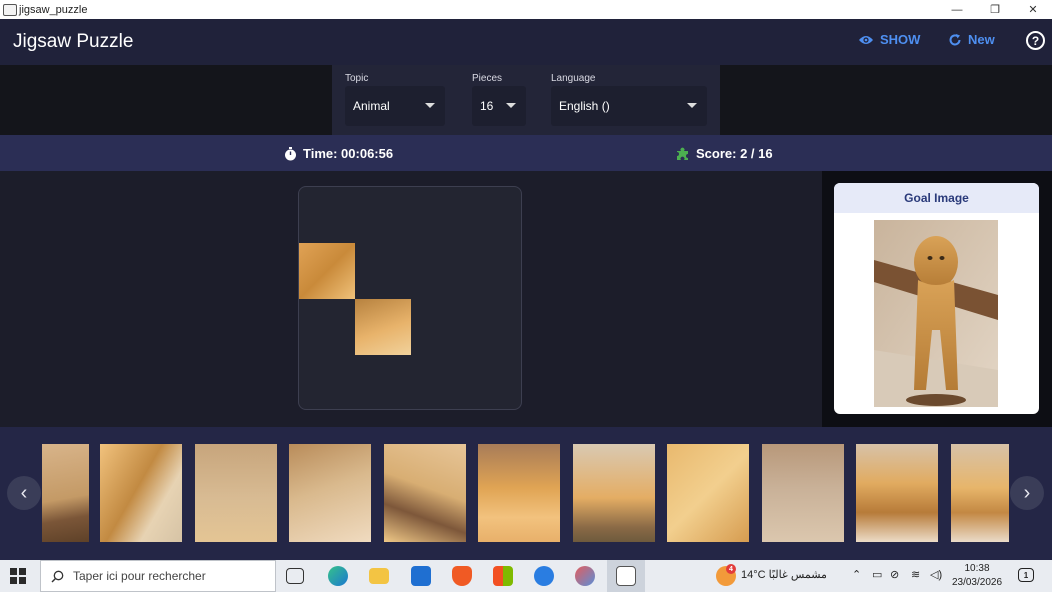  What do you see at coordinates (487, 106) in the screenshot?
I see `pieces-value: 16` at bounding box center [487, 106].